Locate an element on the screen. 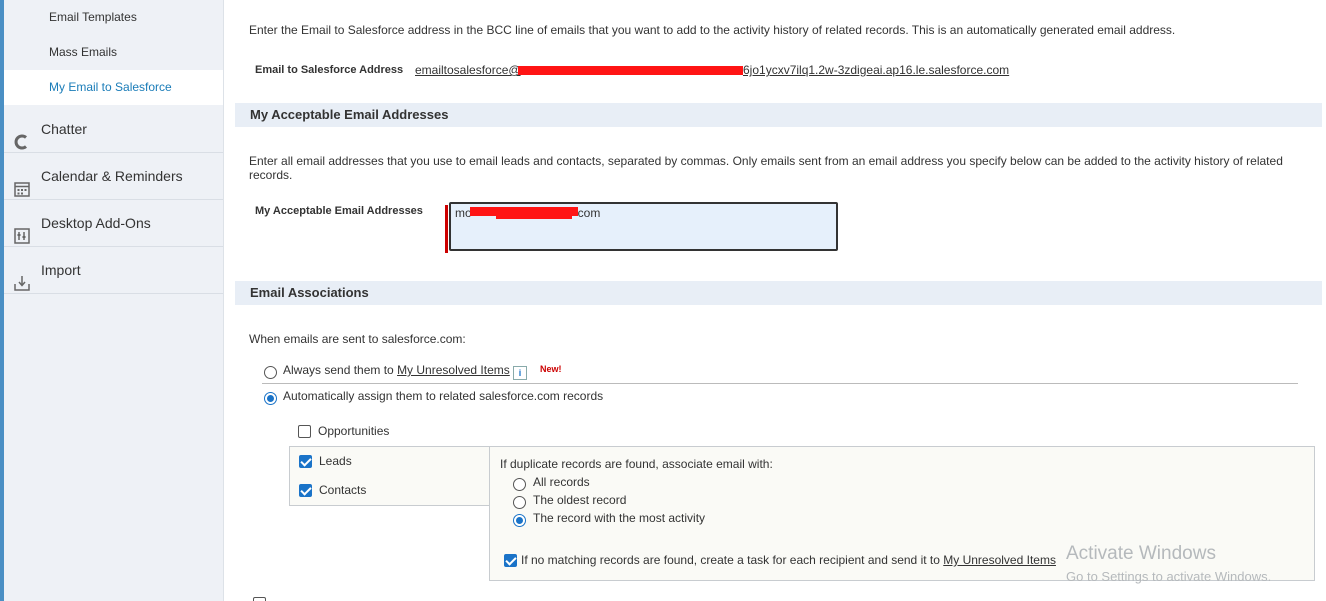 The image size is (1326, 601). acceptable-field-label: My Acceptable Email Addresses is located at coordinates (339, 211).